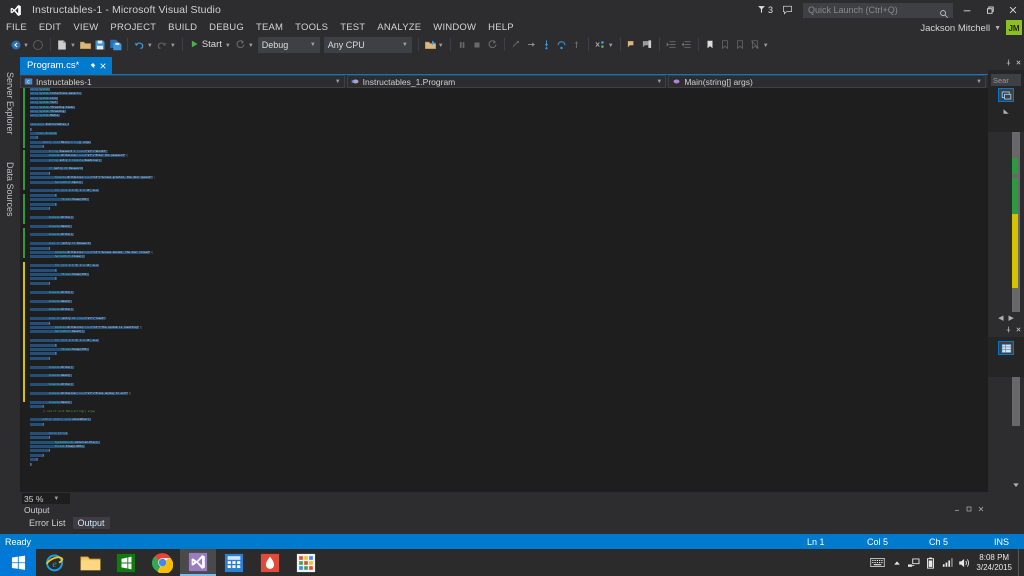 This screenshot has width=1024, height=576. Describe the element at coordinates (85, 44) in the screenshot. I see `open-file-icon` at that location.